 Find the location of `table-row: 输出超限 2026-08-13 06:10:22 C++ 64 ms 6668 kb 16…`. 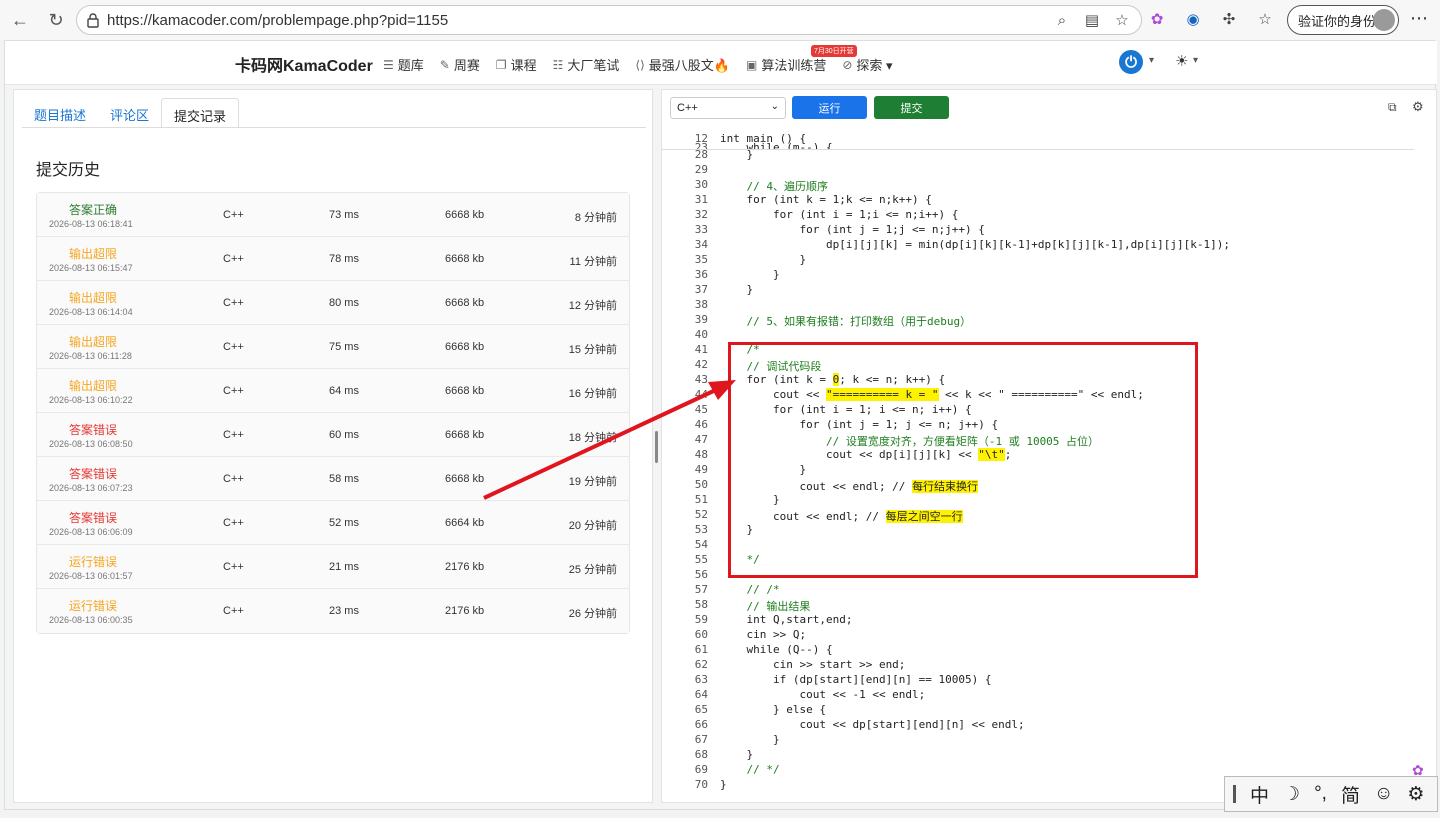

table-row: 输出超限 2026-08-13 06:10:22 C++ 64 ms 6668 kb 16… is located at coordinates (333, 391).